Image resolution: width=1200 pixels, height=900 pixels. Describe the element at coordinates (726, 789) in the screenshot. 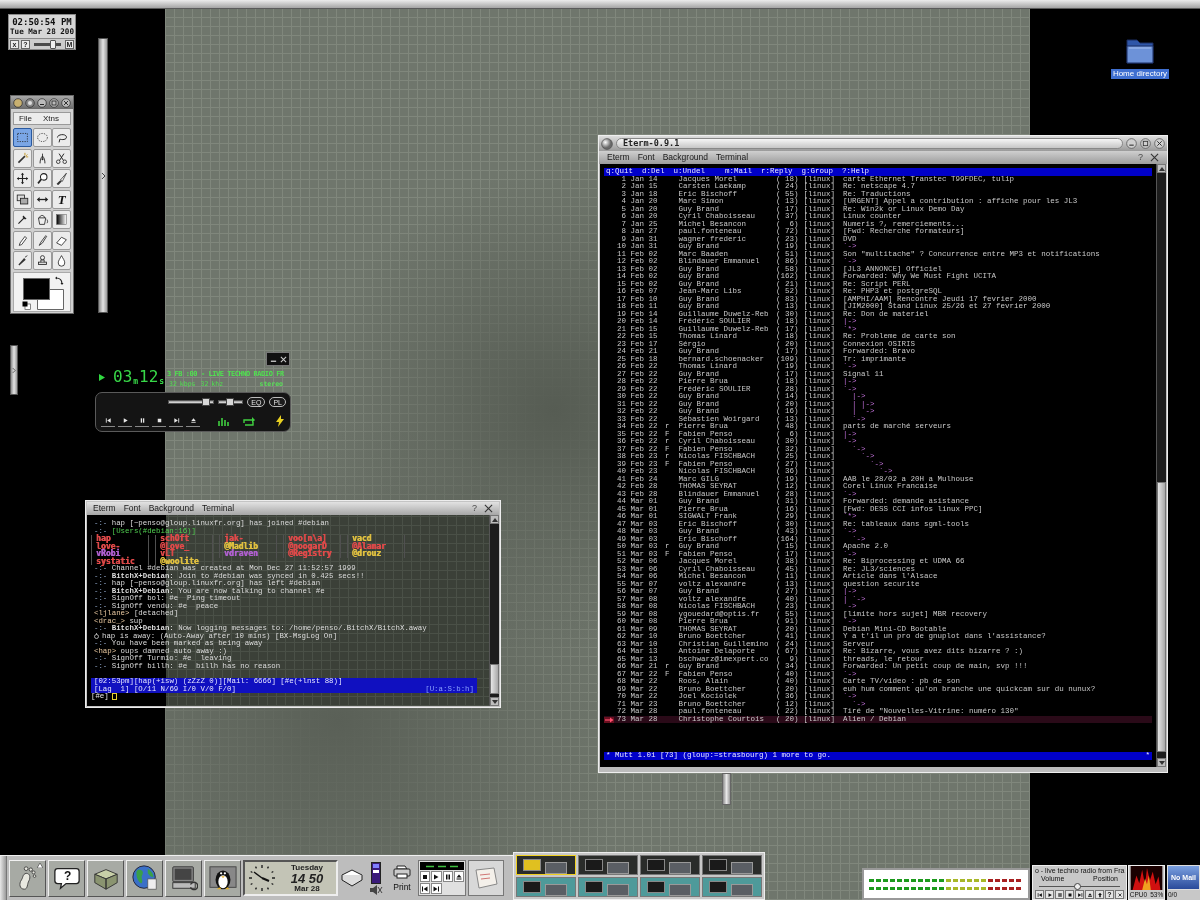

I see `window-handle` at that location.